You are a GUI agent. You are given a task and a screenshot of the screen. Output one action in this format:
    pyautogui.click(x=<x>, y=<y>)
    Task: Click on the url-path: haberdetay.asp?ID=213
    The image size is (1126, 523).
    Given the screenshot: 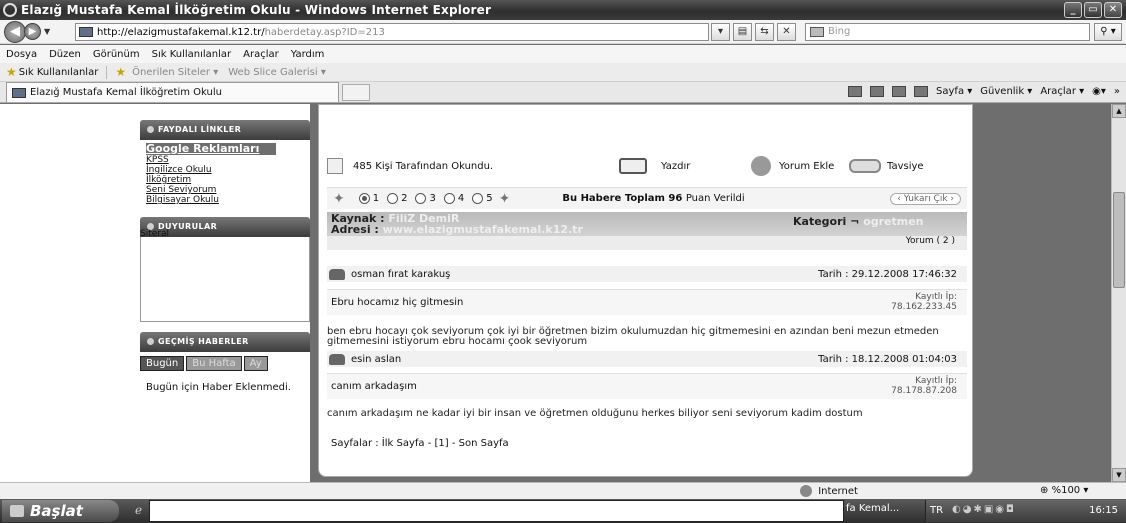 What is the action you would take?
    pyautogui.click(x=324, y=32)
    